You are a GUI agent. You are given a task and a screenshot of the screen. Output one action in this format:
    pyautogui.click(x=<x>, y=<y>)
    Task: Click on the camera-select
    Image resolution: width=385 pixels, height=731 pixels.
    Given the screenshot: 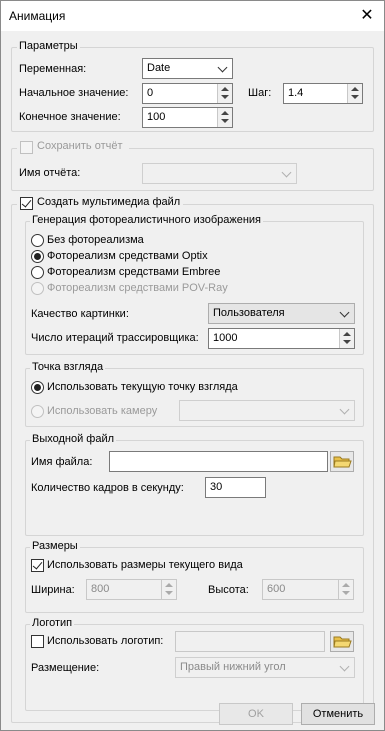 What is the action you would take?
    pyautogui.click(x=267, y=410)
    